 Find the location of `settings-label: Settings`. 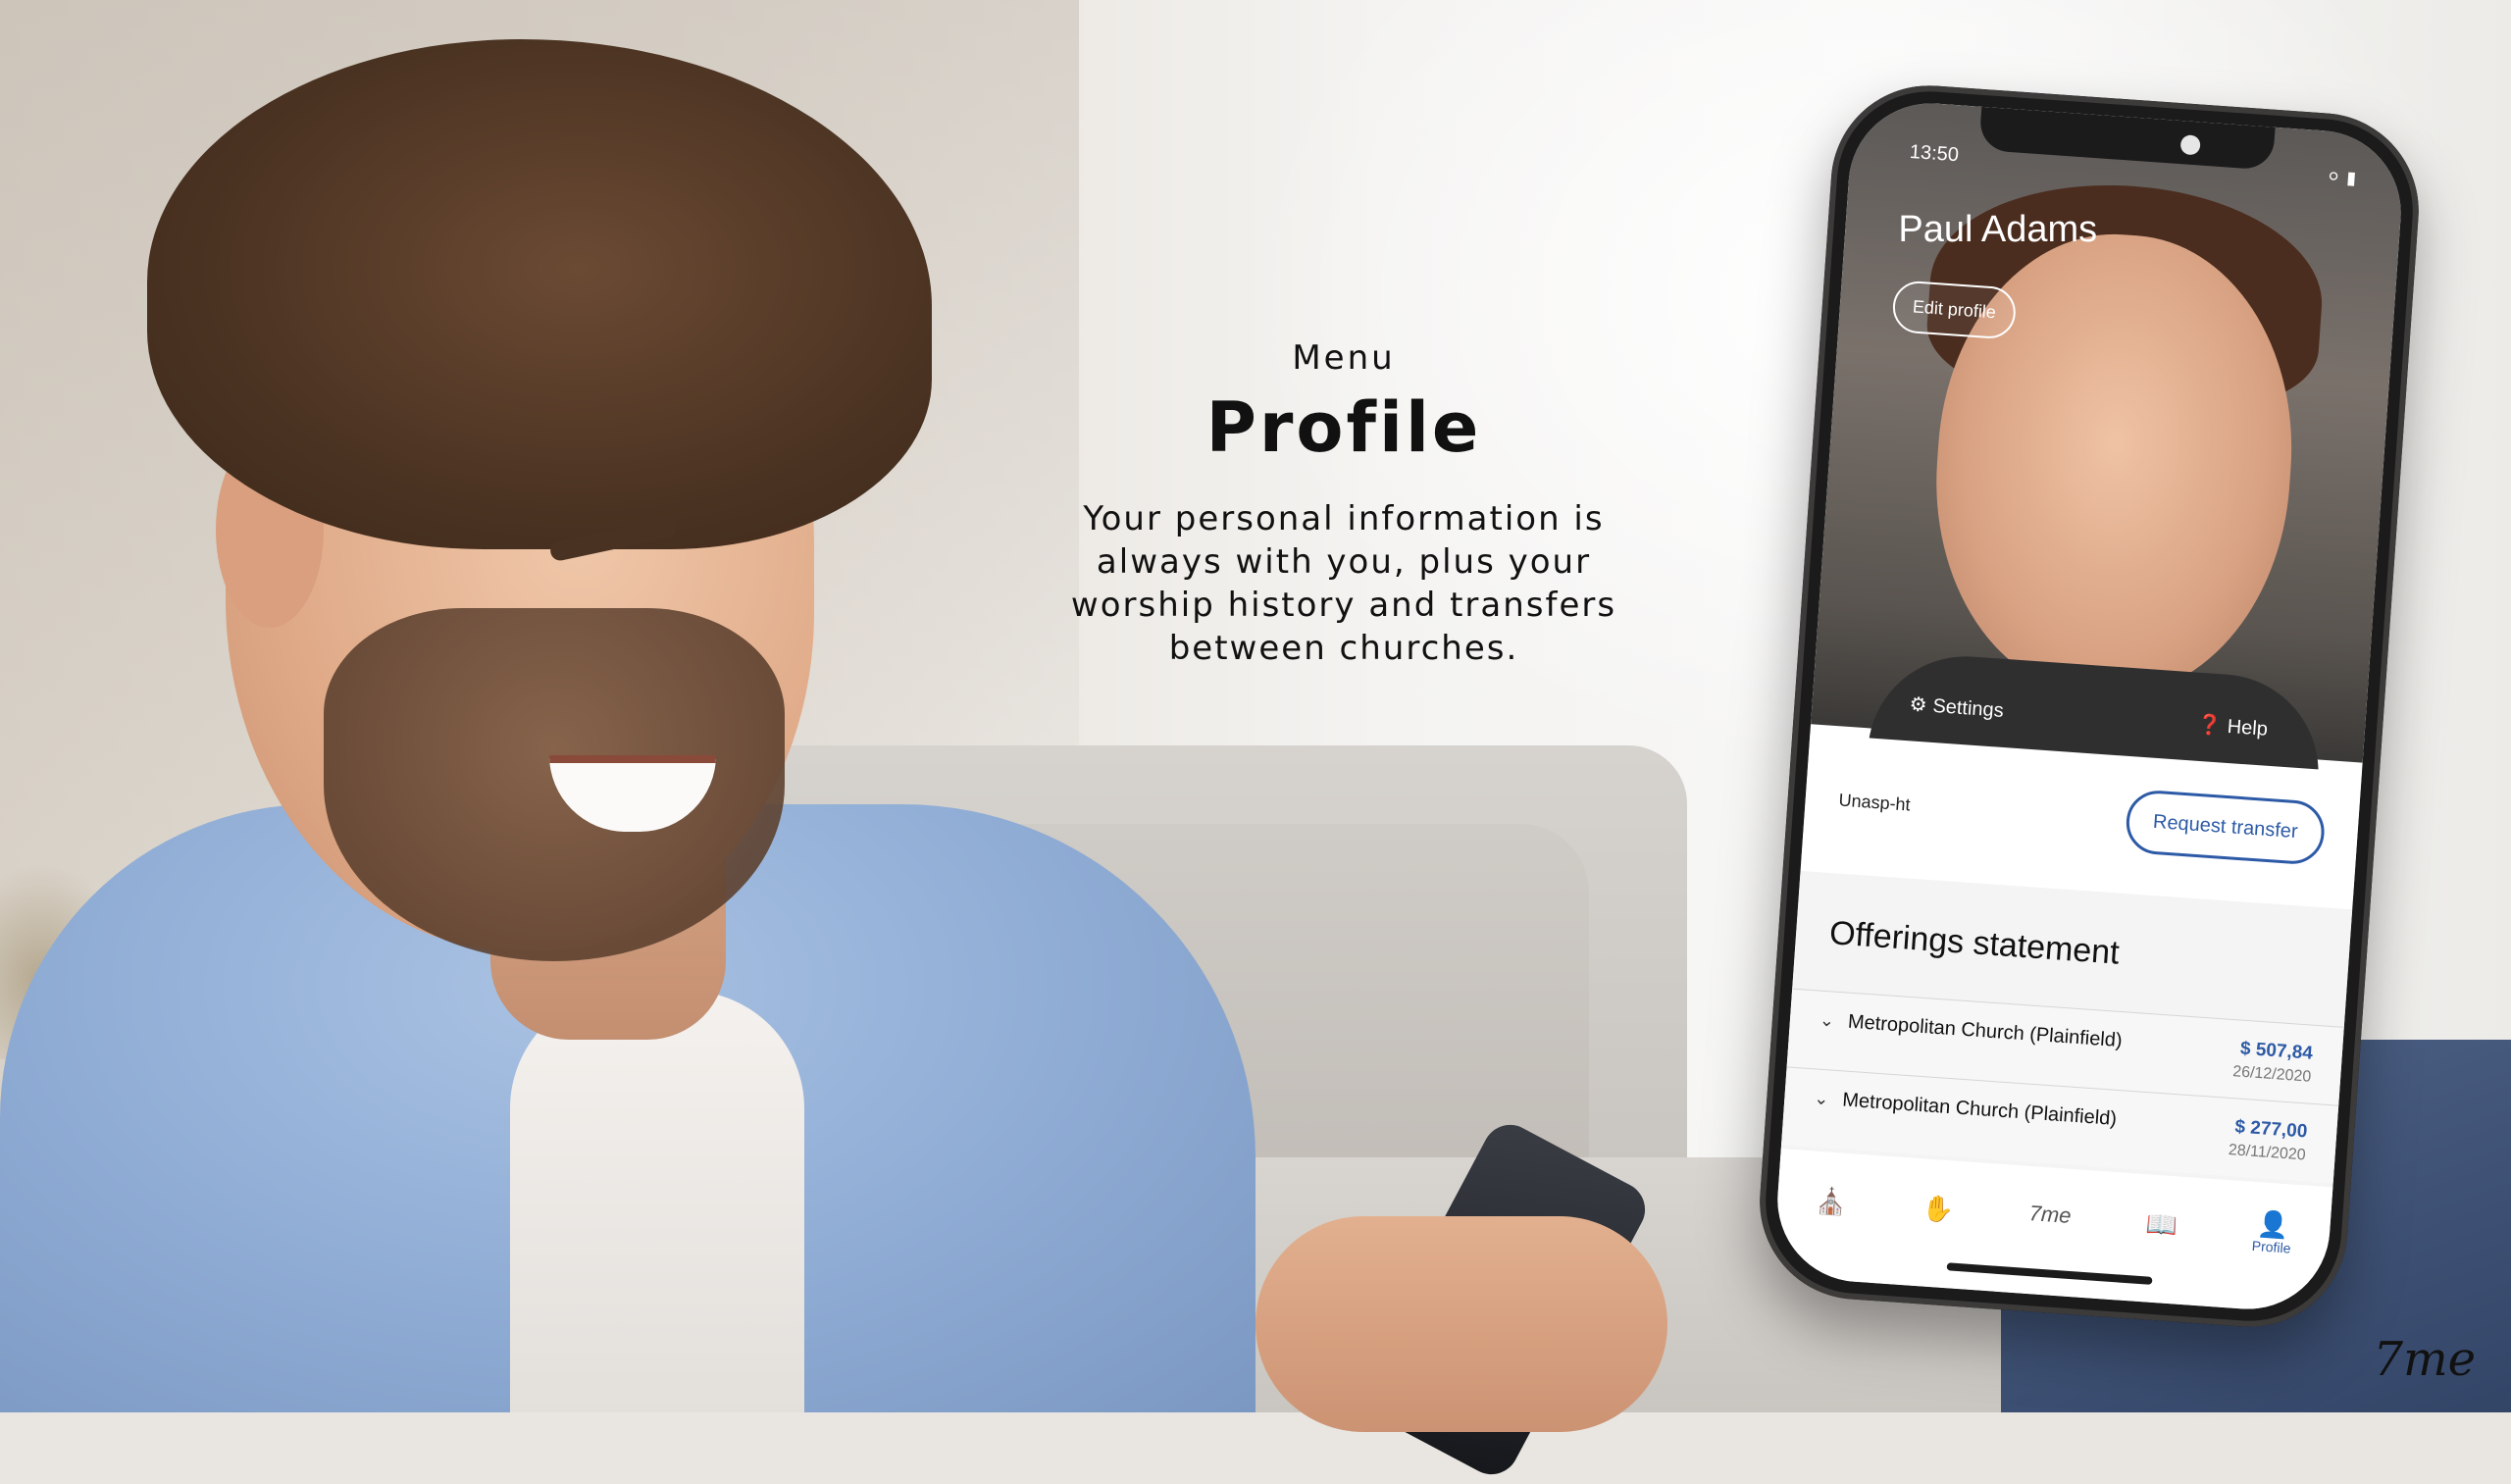

settings-label: Settings is located at coordinates (1968, 708).